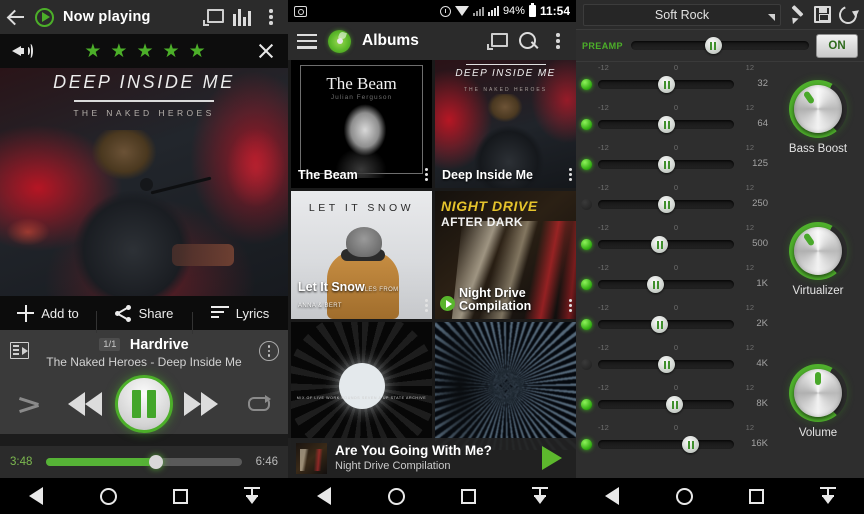 The height and width of the screenshot is (514, 864). I want to click on back-arrow-icon, so click(17, 17).